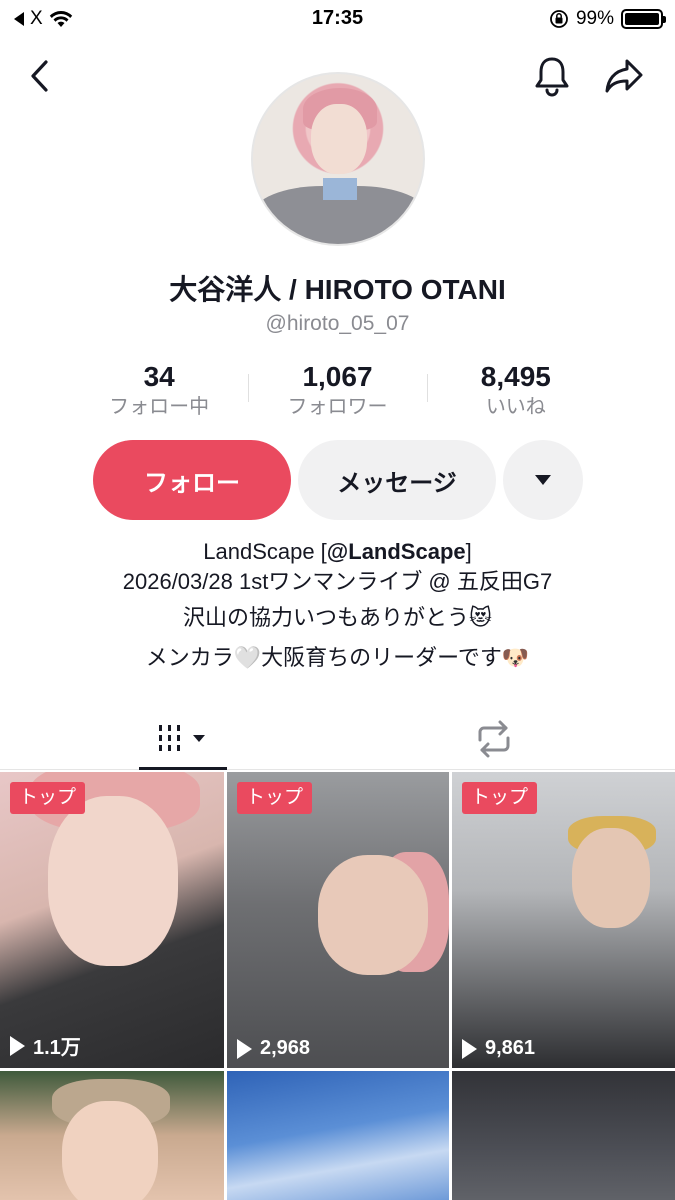 This screenshot has width=675, height=1200. I want to click on username: @hiroto_05_07, so click(337, 323).